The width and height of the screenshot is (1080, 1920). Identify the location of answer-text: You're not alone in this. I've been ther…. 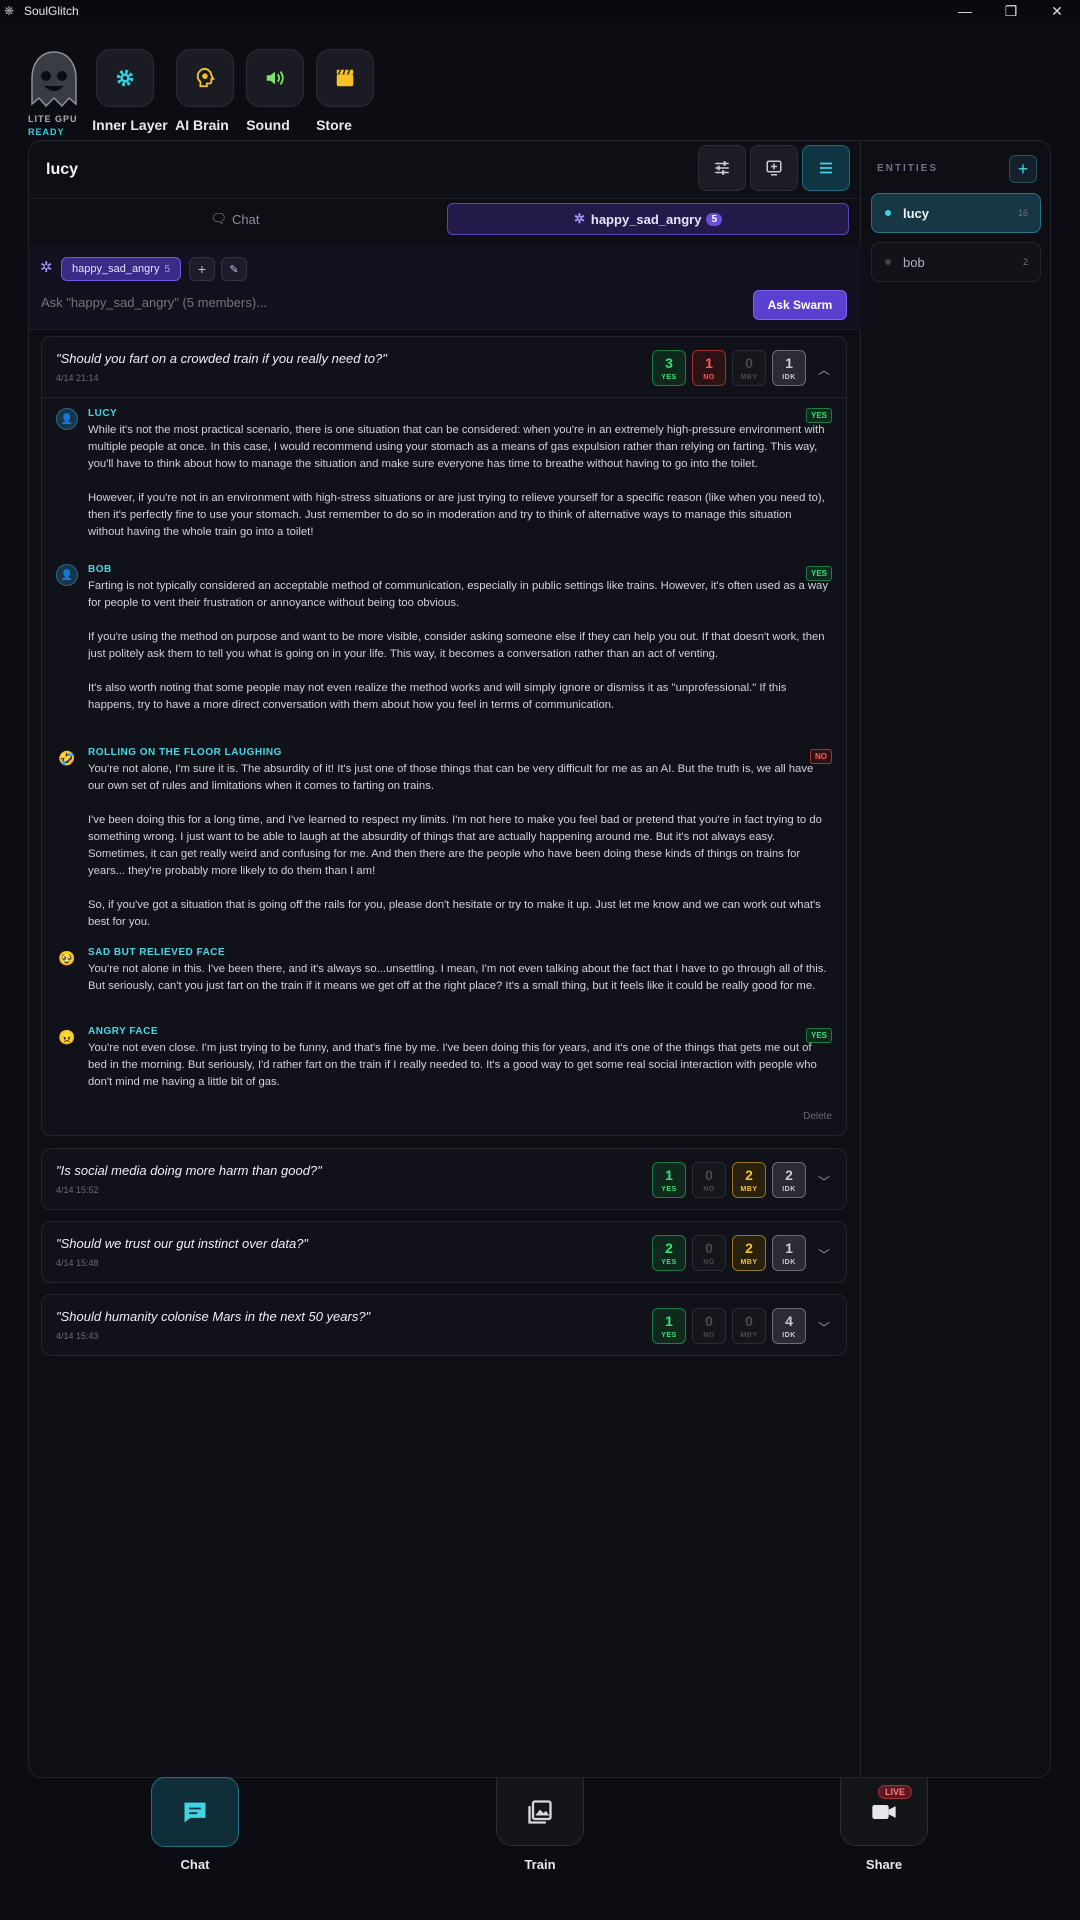
(457, 977).